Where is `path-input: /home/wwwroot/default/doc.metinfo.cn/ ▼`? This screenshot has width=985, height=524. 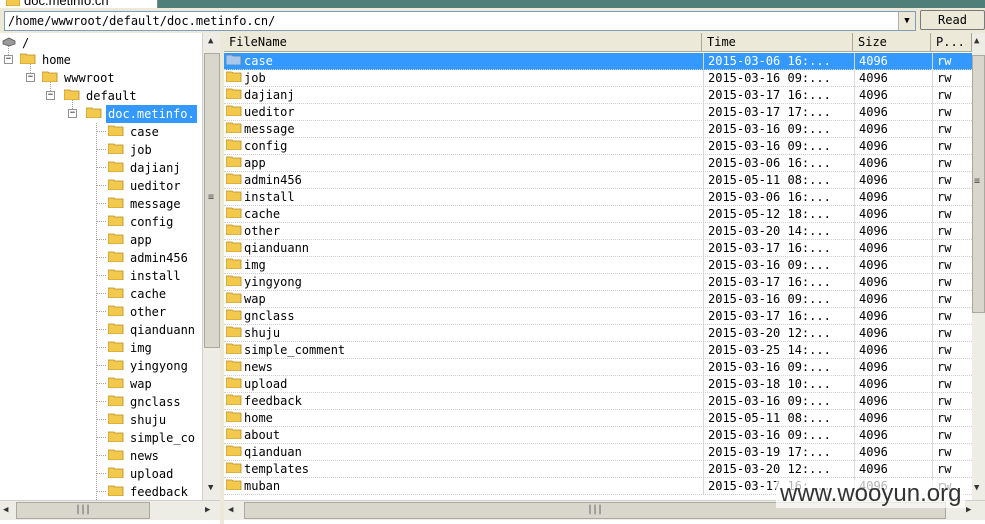
path-input: /home/wwwroot/default/doc.metinfo.cn/ ▼ is located at coordinates (460, 21).